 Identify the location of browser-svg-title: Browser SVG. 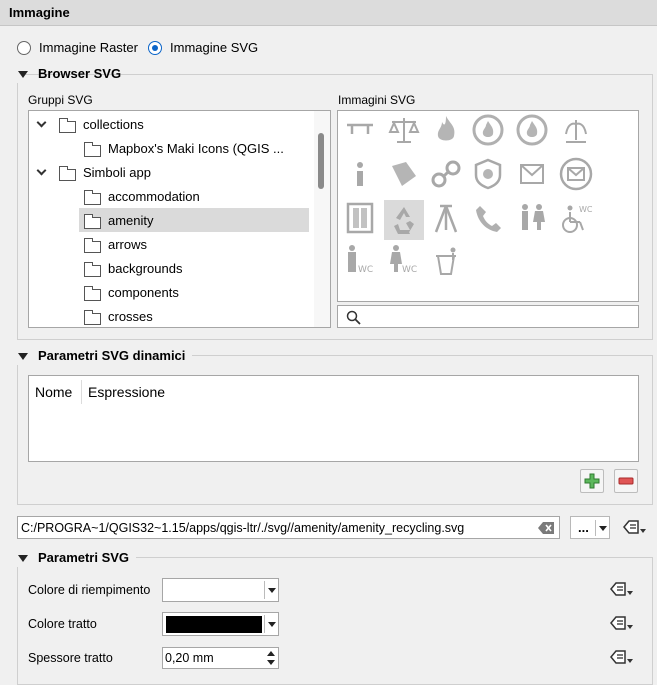
(80, 73).